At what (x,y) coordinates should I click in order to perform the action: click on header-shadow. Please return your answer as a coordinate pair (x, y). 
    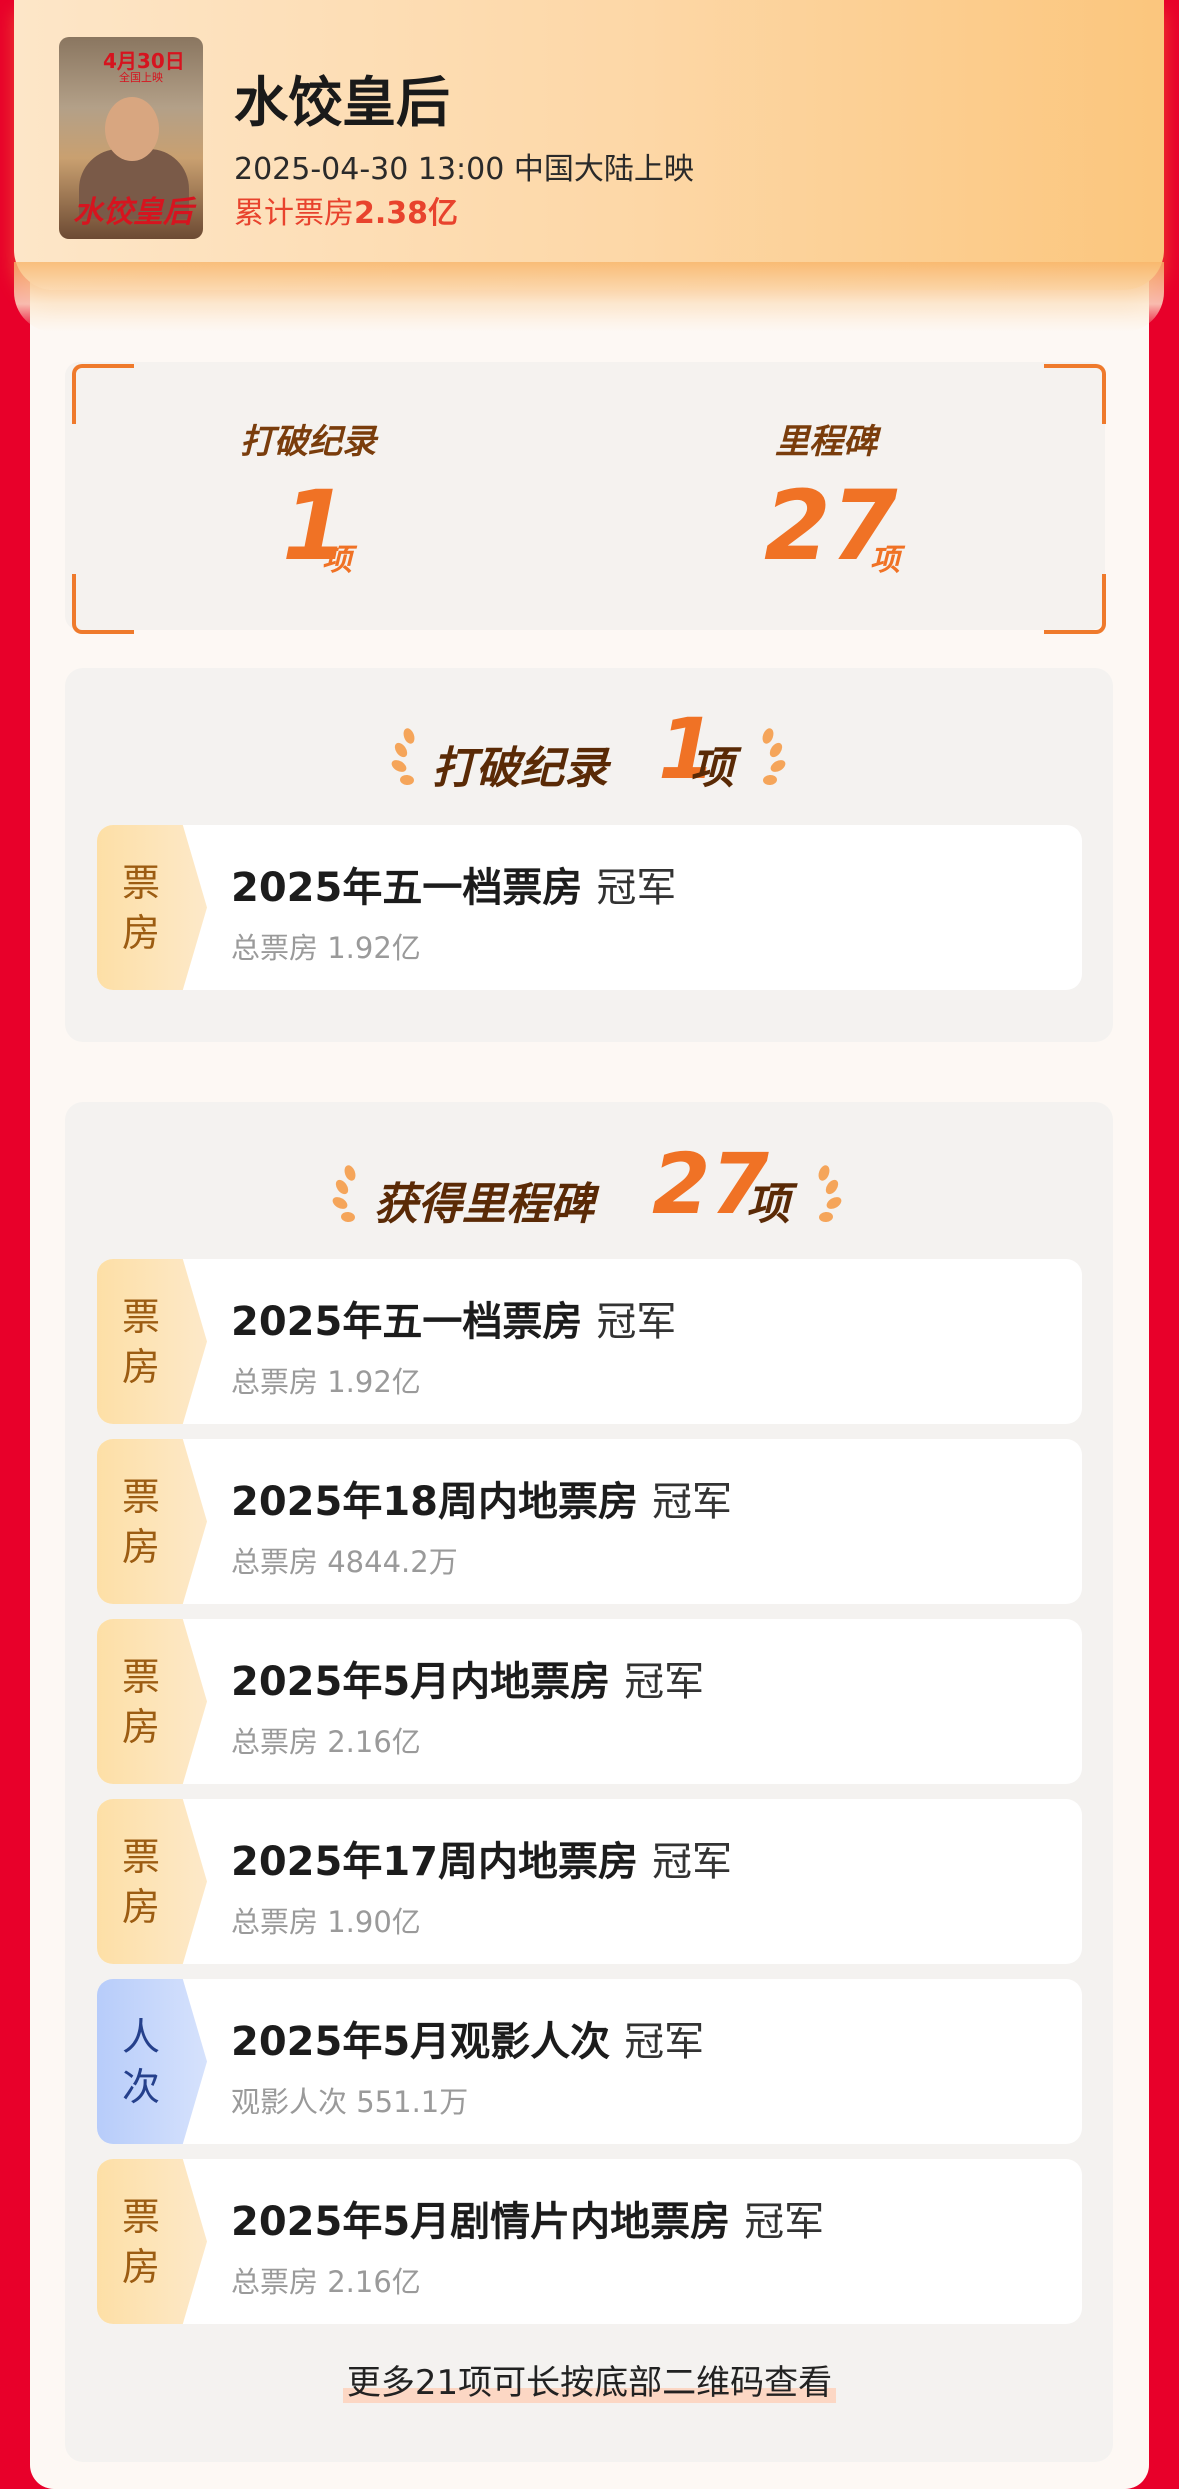
    Looking at the image, I should click on (589, 297).